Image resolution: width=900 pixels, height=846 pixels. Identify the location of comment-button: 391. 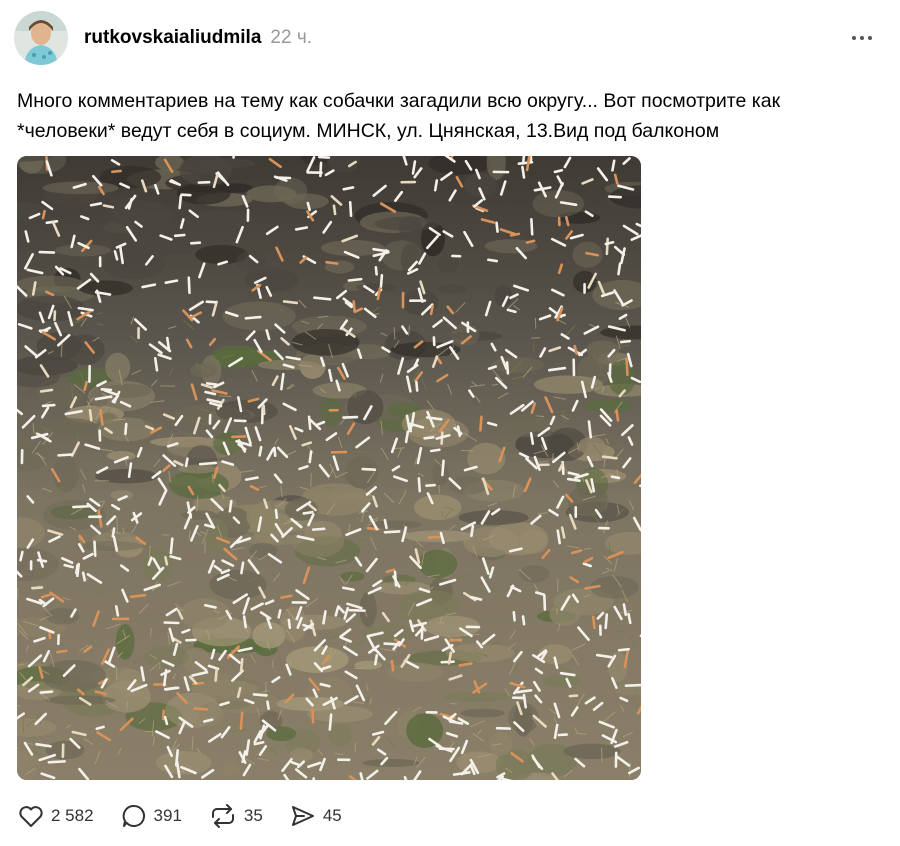
(151, 816).